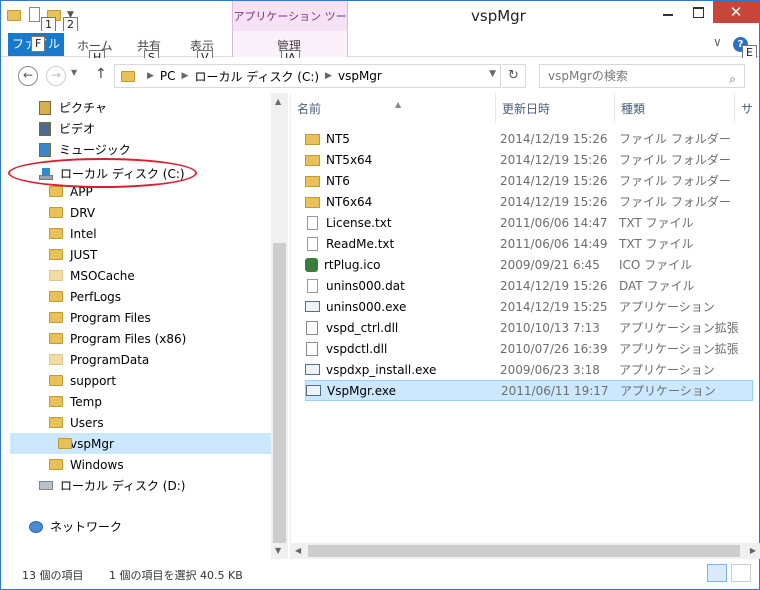  Describe the element at coordinates (667, 307) in the screenshot. I see `file-type: アプリケーション` at that location.